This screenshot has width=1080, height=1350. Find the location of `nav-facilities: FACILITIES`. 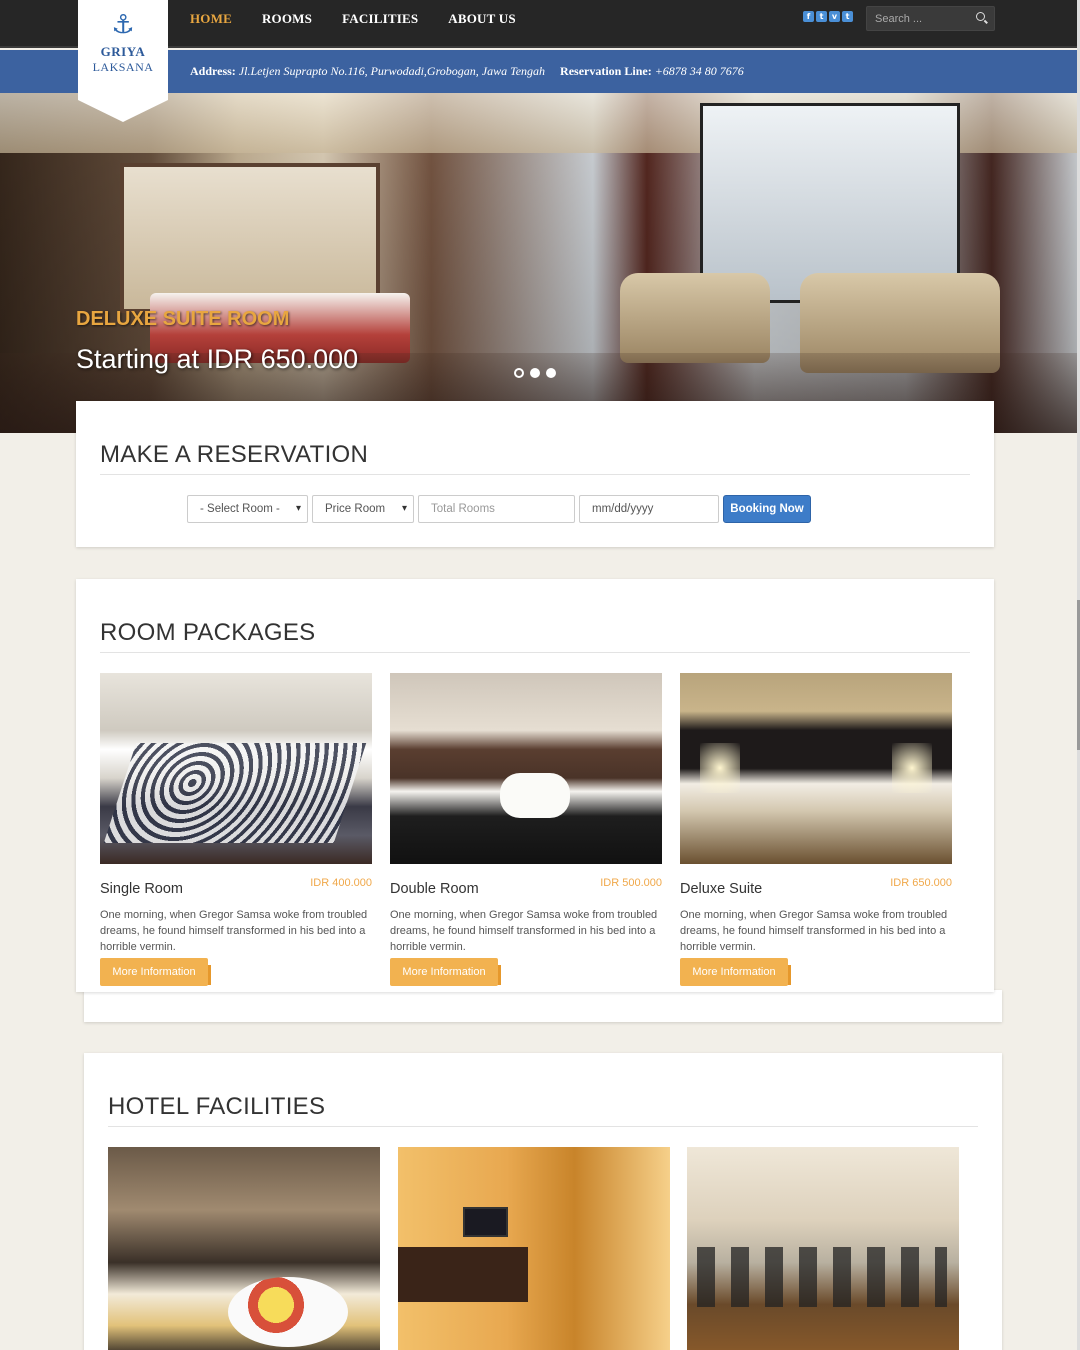

nav-facilities: FACILITIES is located at coordinates (380, 19).